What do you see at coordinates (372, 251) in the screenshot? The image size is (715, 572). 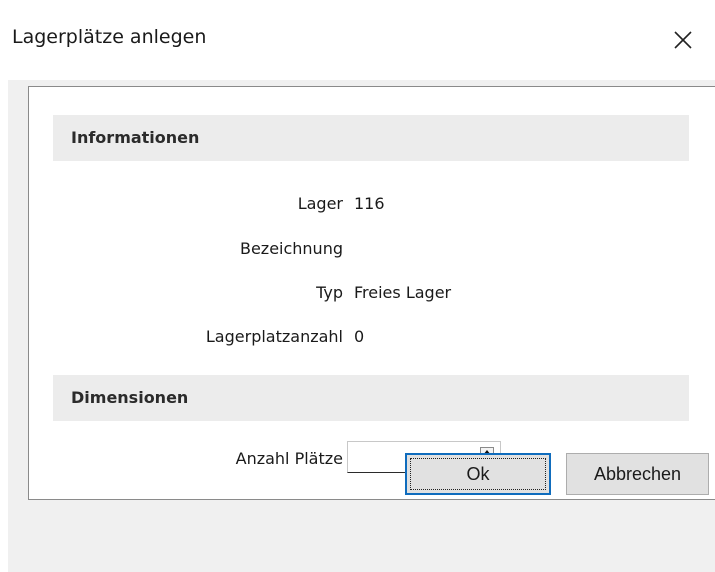 I see `field-row-bezeichnung: Bezeichnung` at bounding box center [372, 251].